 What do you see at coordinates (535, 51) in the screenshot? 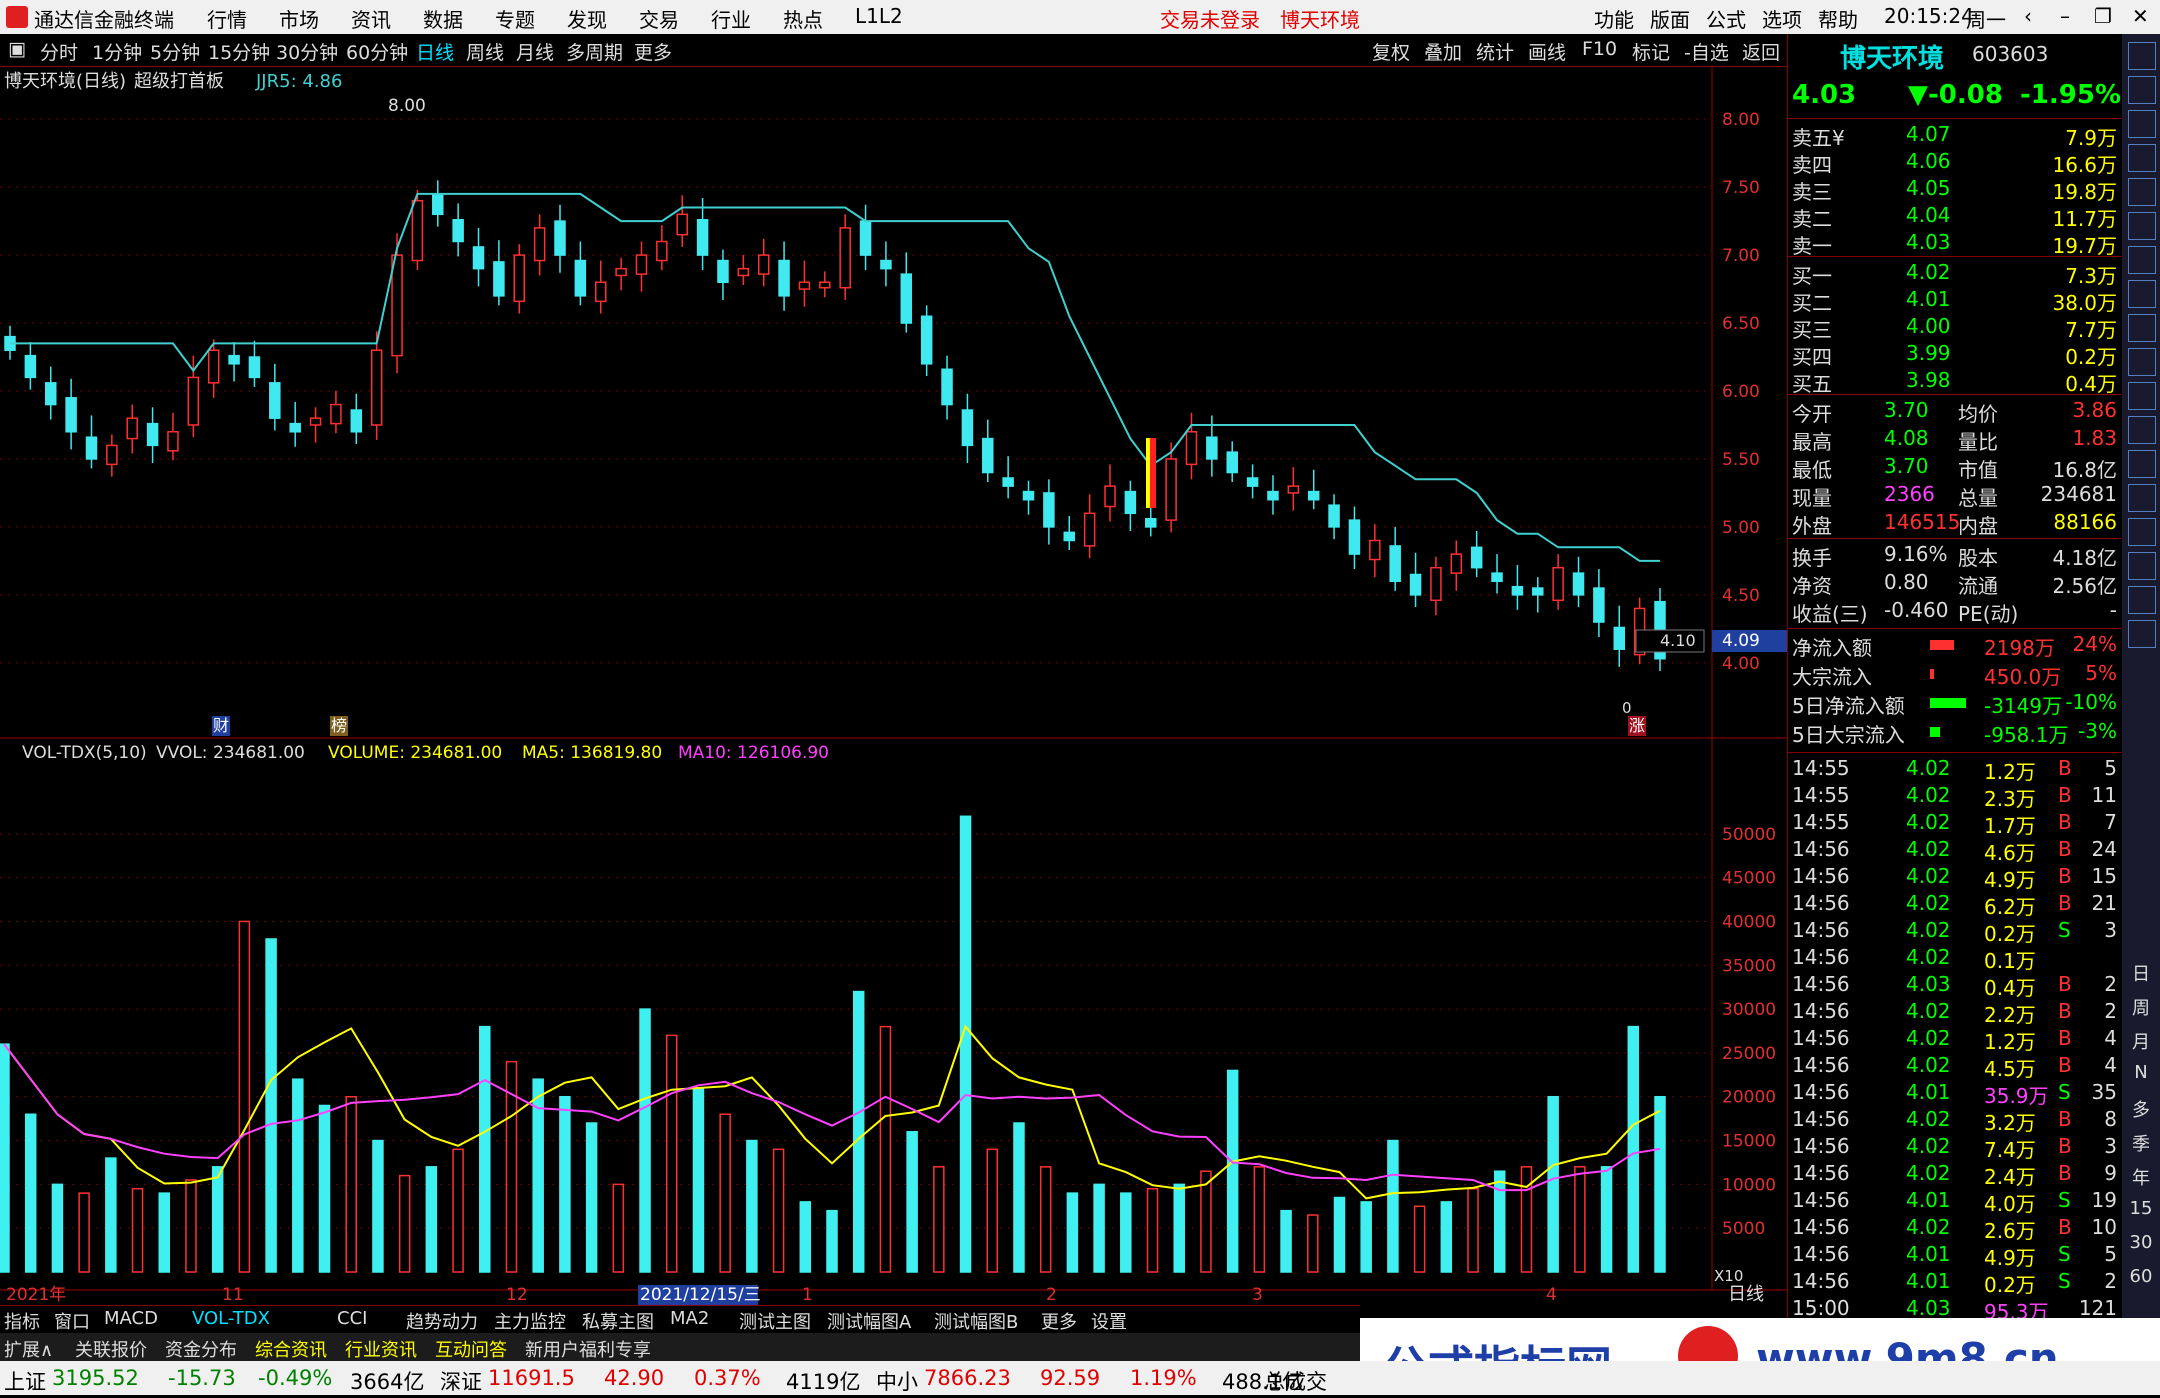
I see `period-monthly: 月线` at bounding box center [535, 51].